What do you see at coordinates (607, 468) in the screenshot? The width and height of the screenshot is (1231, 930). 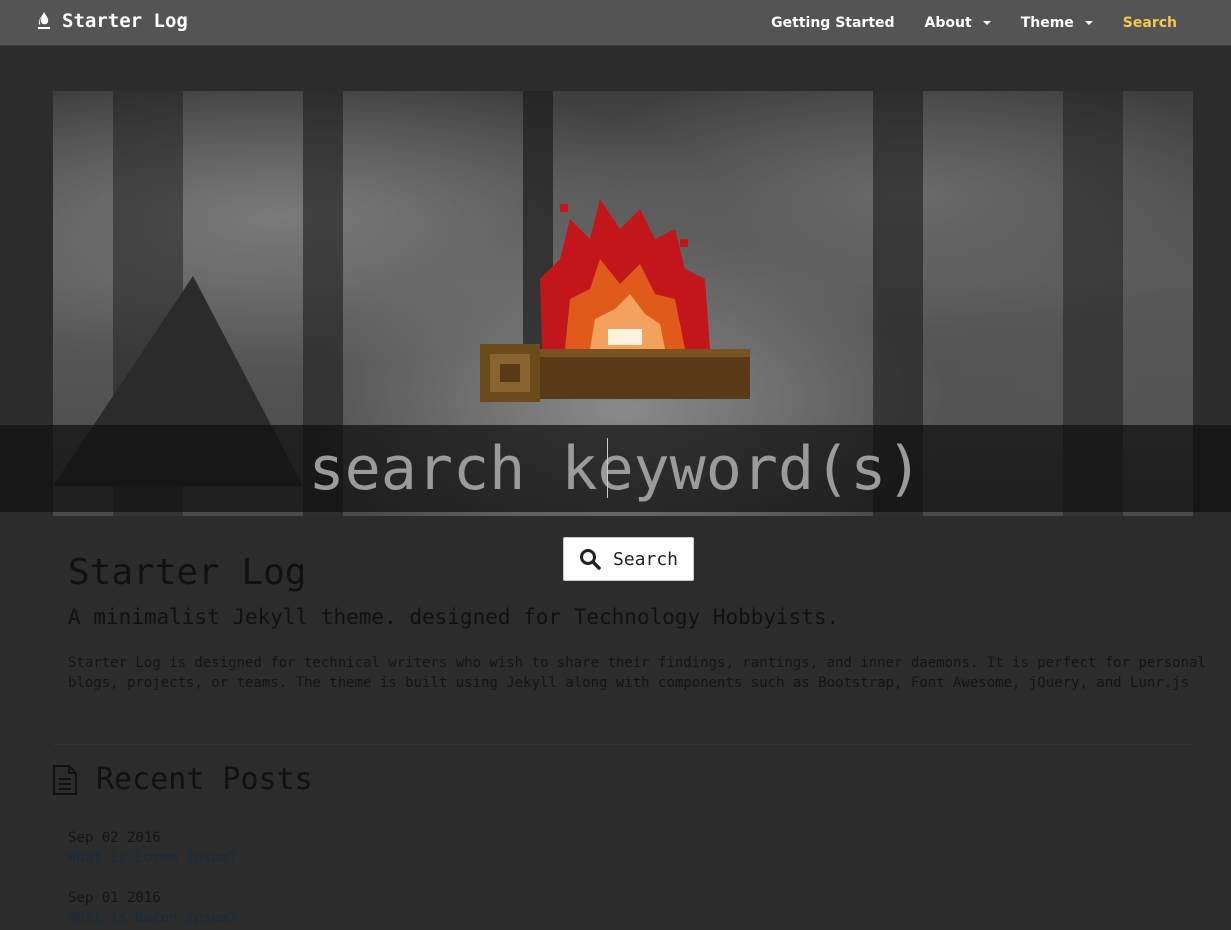 I see `text-cursor` at bounding box center [607, 468].